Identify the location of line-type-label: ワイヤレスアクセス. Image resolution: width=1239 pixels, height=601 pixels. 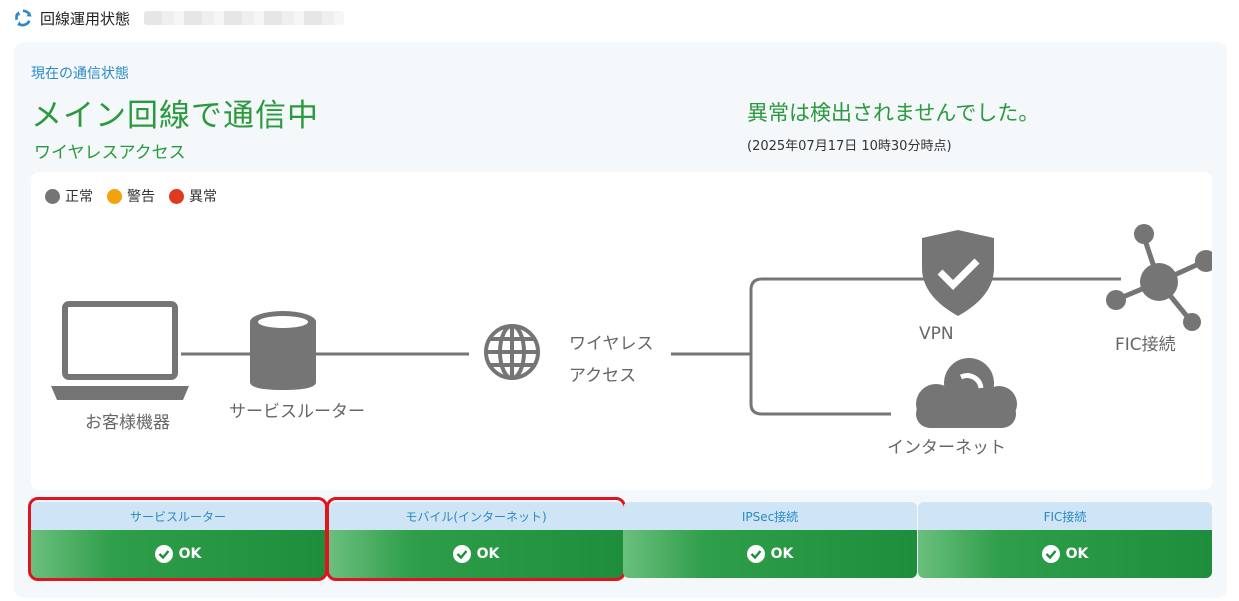
(110, 153).